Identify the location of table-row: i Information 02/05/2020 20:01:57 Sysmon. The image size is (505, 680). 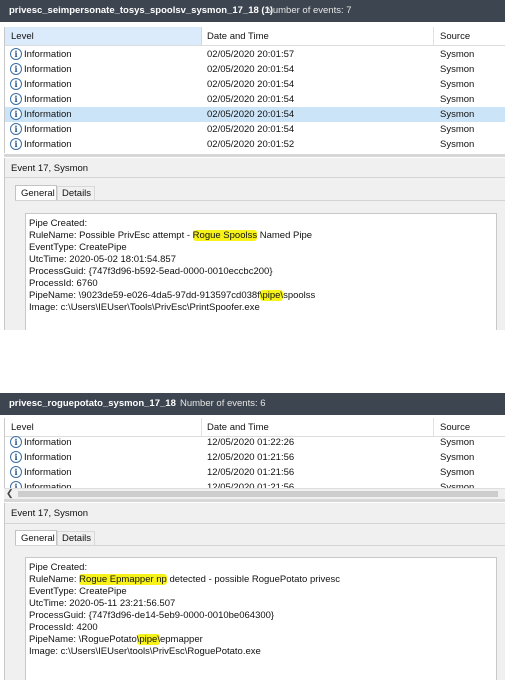
(255, 54).